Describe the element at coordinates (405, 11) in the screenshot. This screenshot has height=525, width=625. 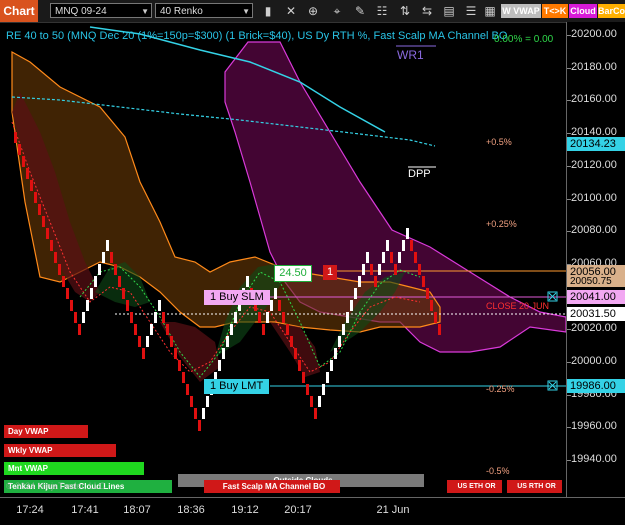
I see `indicators-icon: ⇅` at that location.